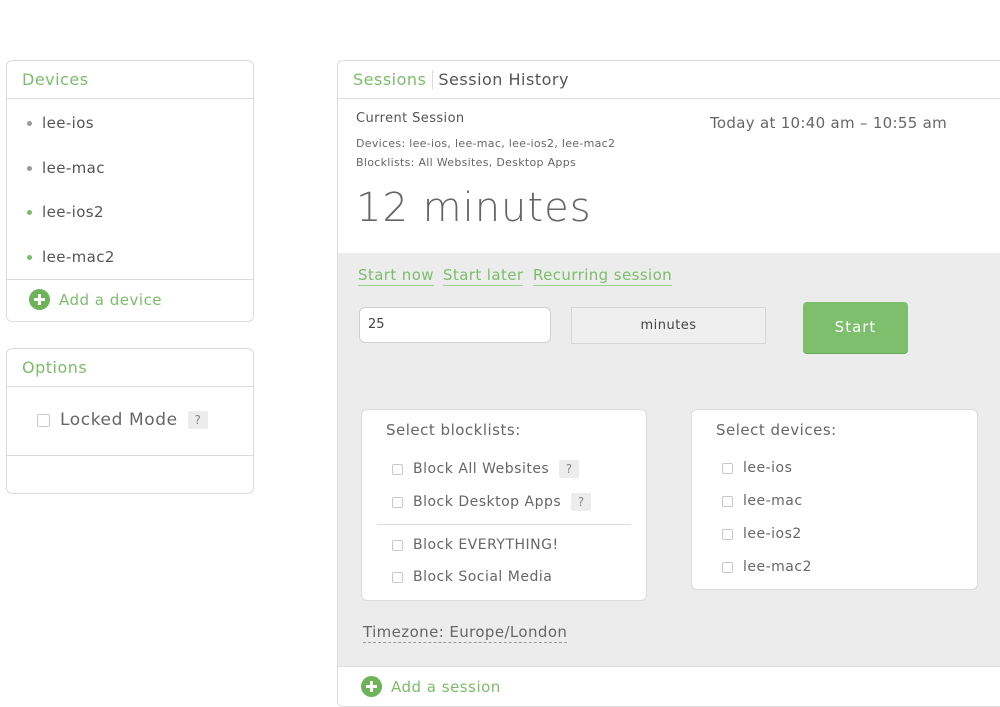  I want to click on start-now-link: Start now, so click(396, 276).